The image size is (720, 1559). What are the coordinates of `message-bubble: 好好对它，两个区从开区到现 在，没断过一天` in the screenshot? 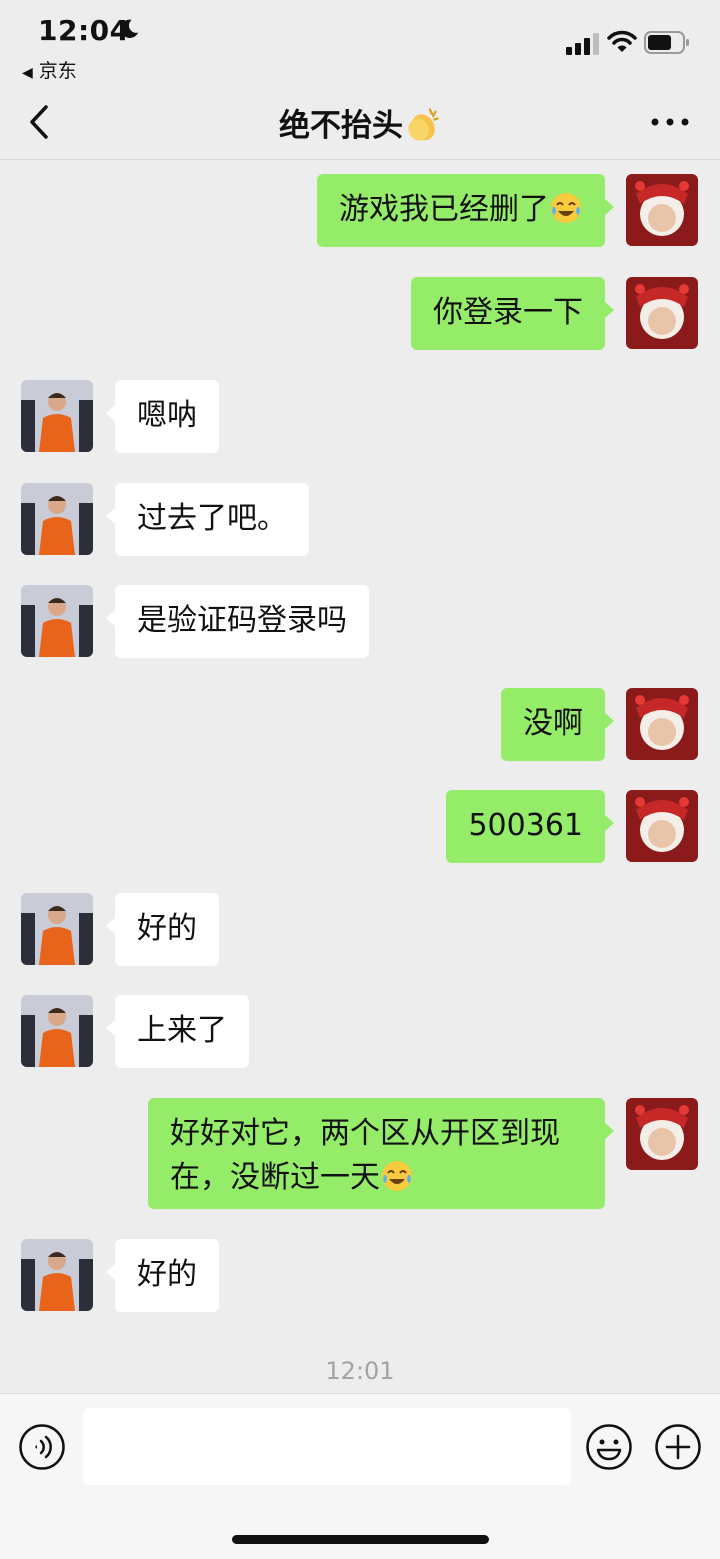 It's located at (381, 1153).